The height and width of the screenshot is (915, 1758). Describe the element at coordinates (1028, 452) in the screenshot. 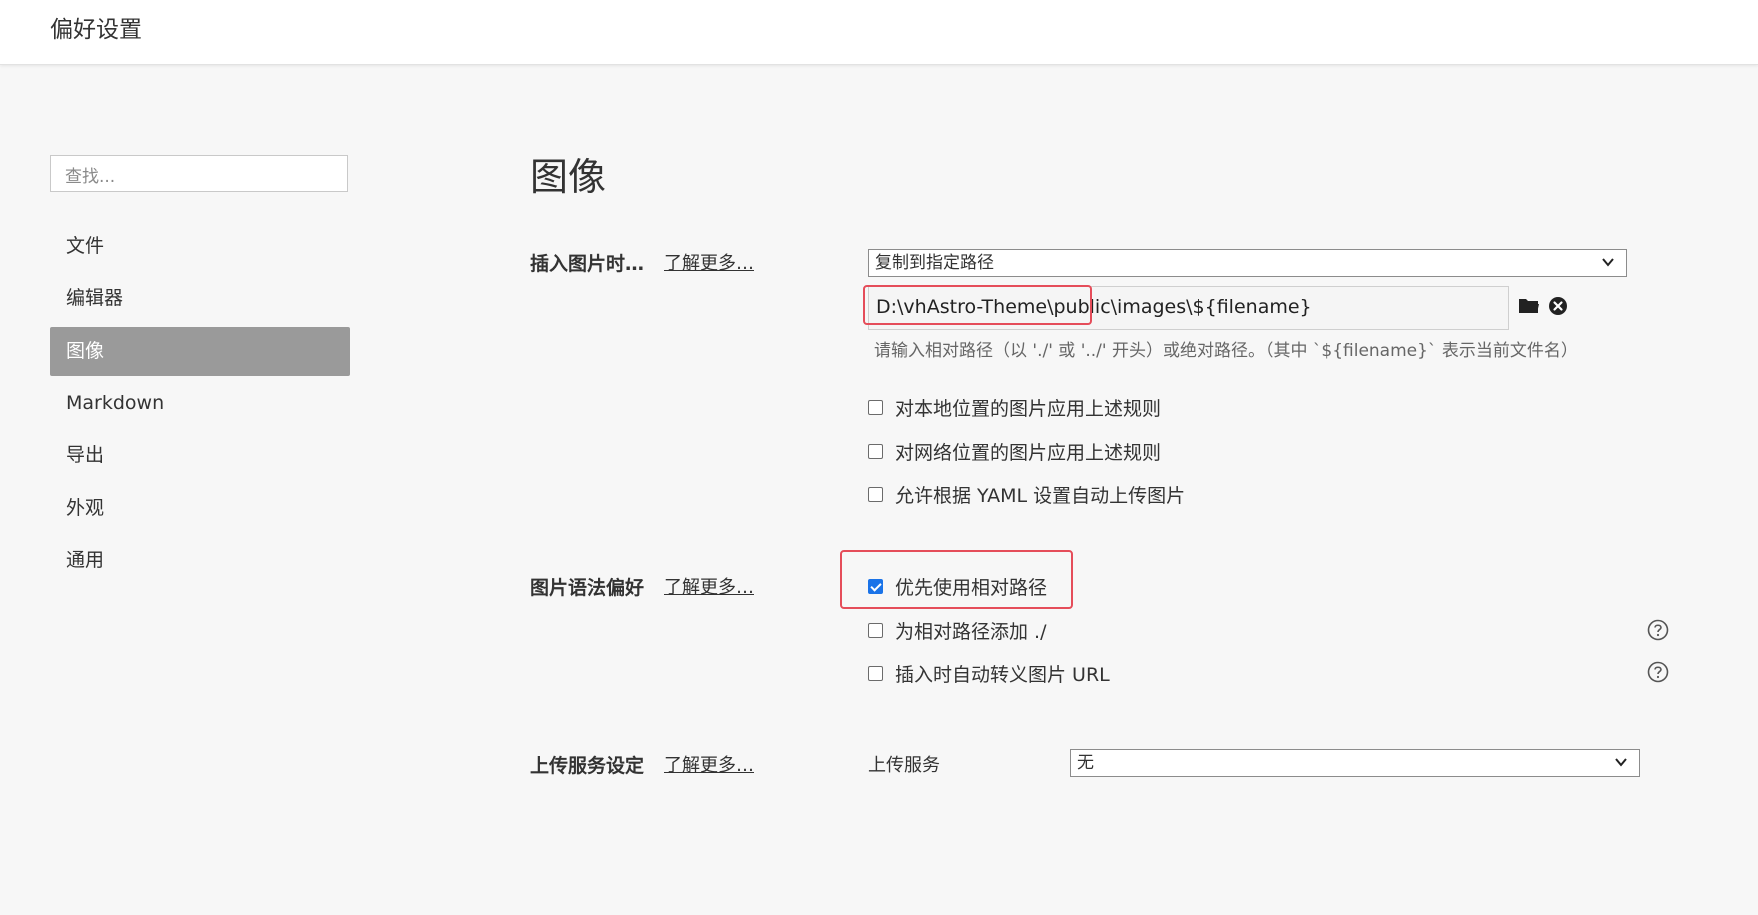

I see `option-label: 对网络位置的图片应用上述规则` at that location.